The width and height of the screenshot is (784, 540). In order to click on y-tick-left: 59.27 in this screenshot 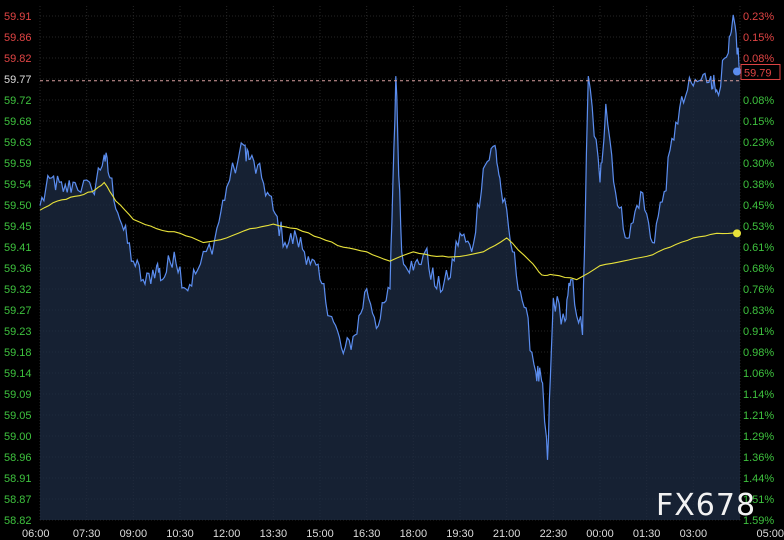, I will do `click(18, 311)`.